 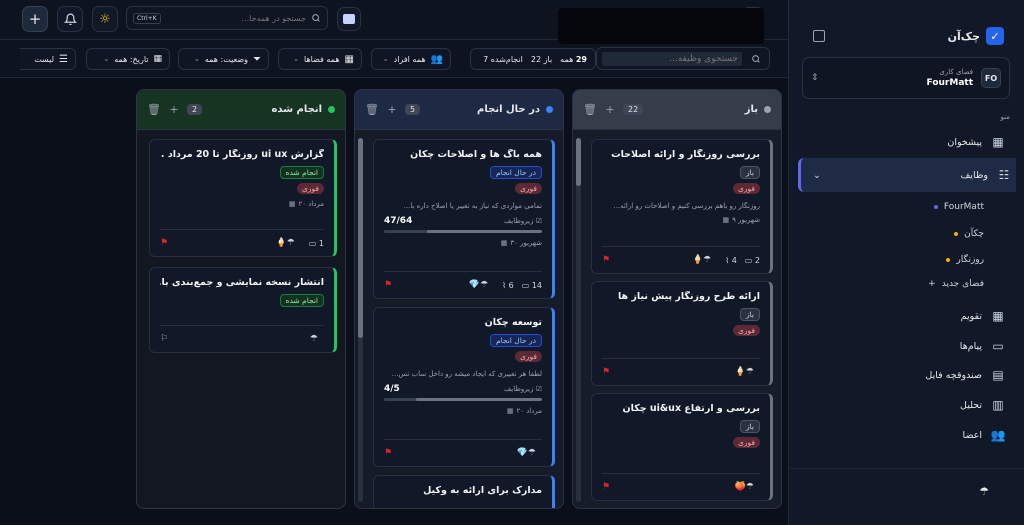 I want to click on search-icon, so click(x=316, y=18).